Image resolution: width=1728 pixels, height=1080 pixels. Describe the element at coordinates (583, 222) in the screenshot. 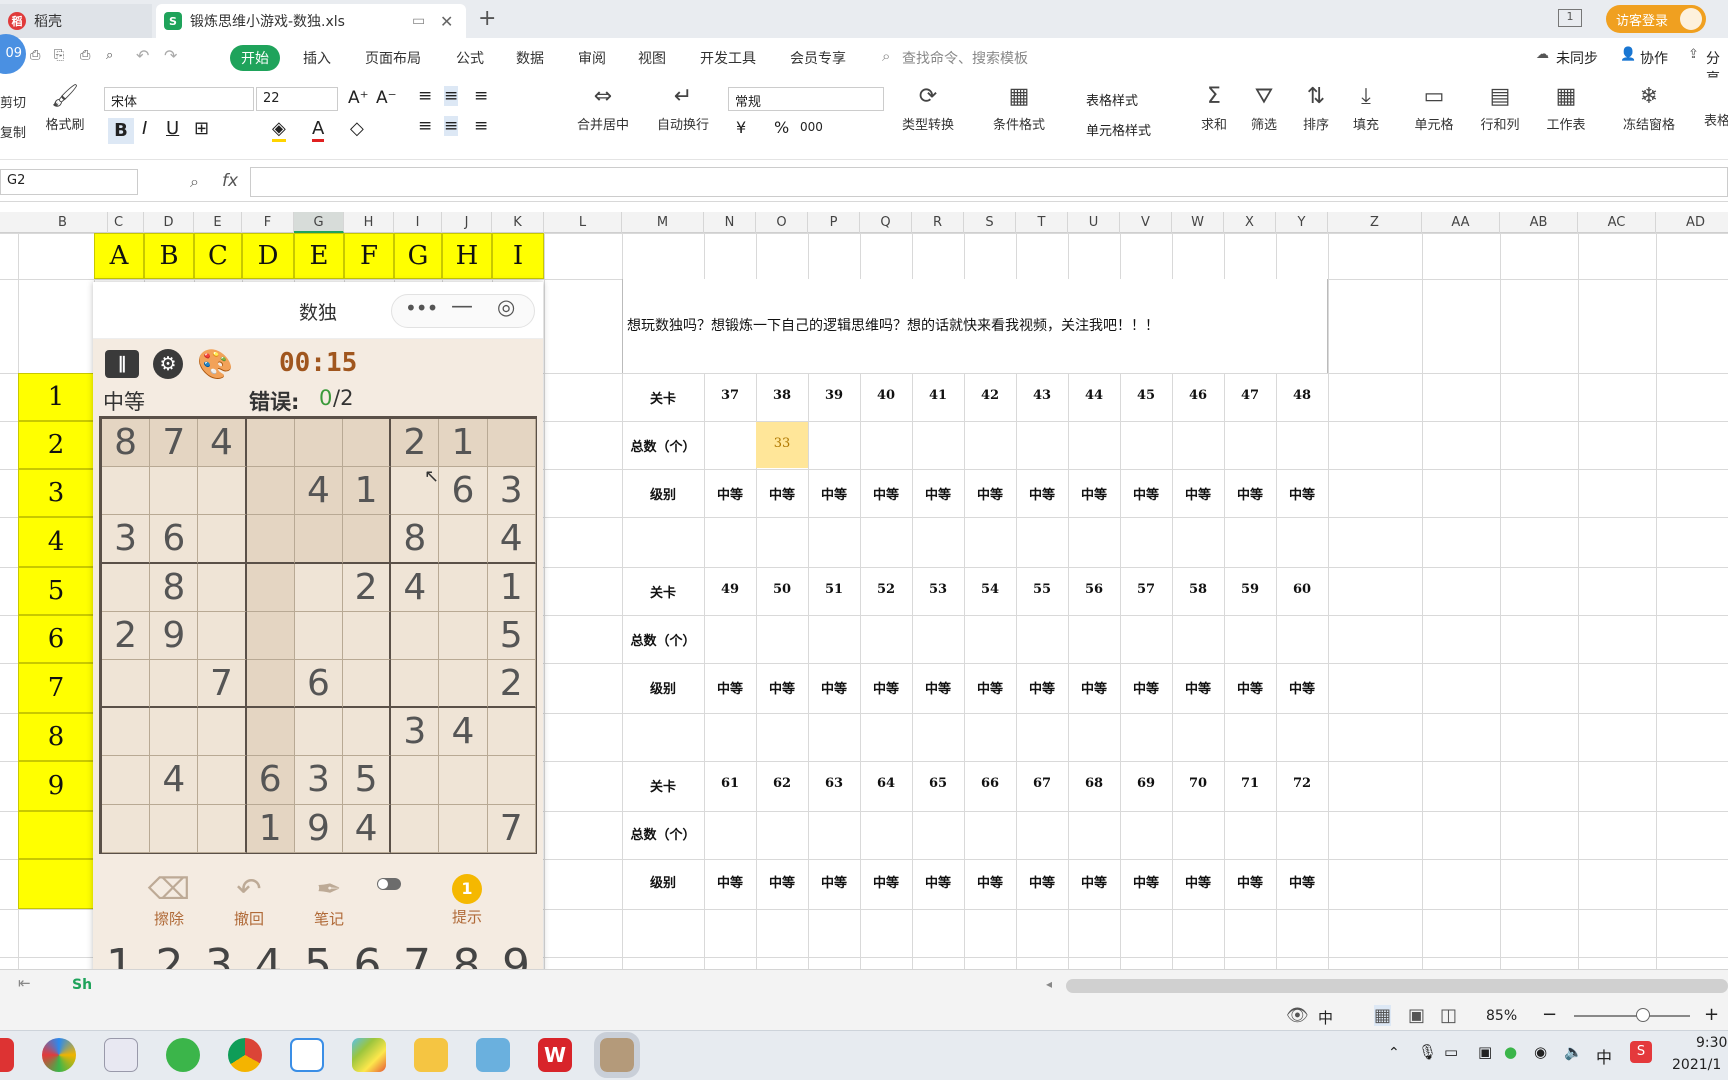

I see `column-header-l: L` at that location.